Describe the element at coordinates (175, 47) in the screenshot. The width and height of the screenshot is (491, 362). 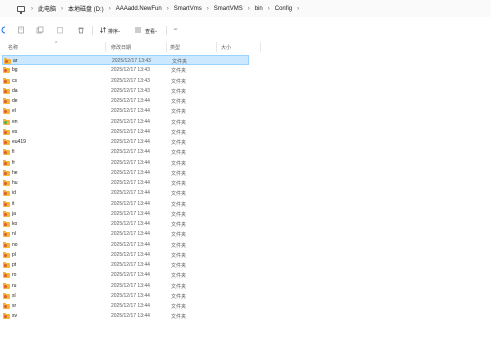
I see `column-header-type: 类型` at that location.